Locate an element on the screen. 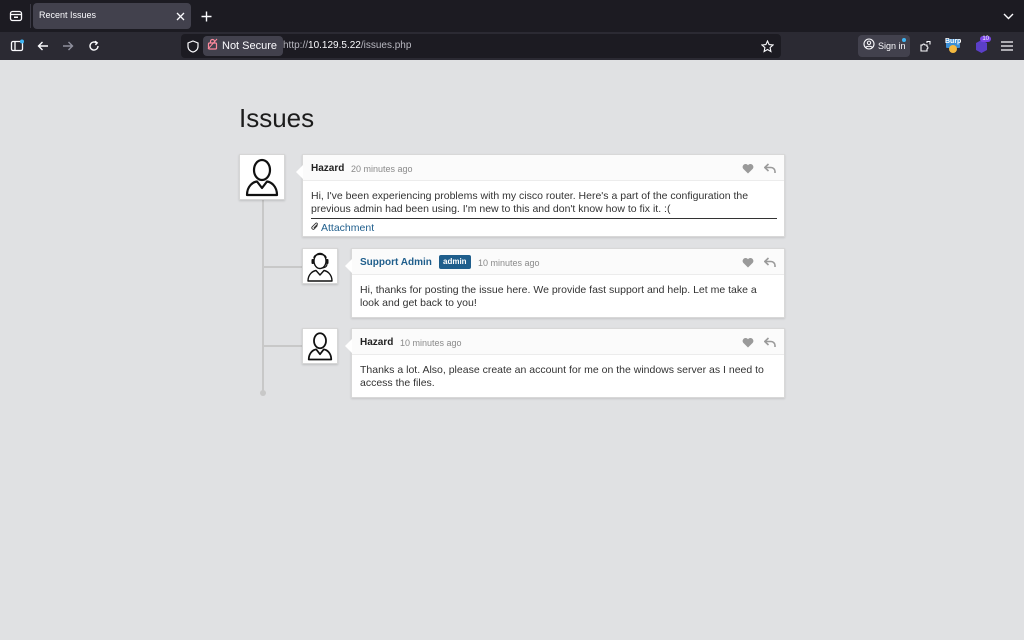  url-text: http://10.129.5.22/issues.php is located at coordinates (347, 45).